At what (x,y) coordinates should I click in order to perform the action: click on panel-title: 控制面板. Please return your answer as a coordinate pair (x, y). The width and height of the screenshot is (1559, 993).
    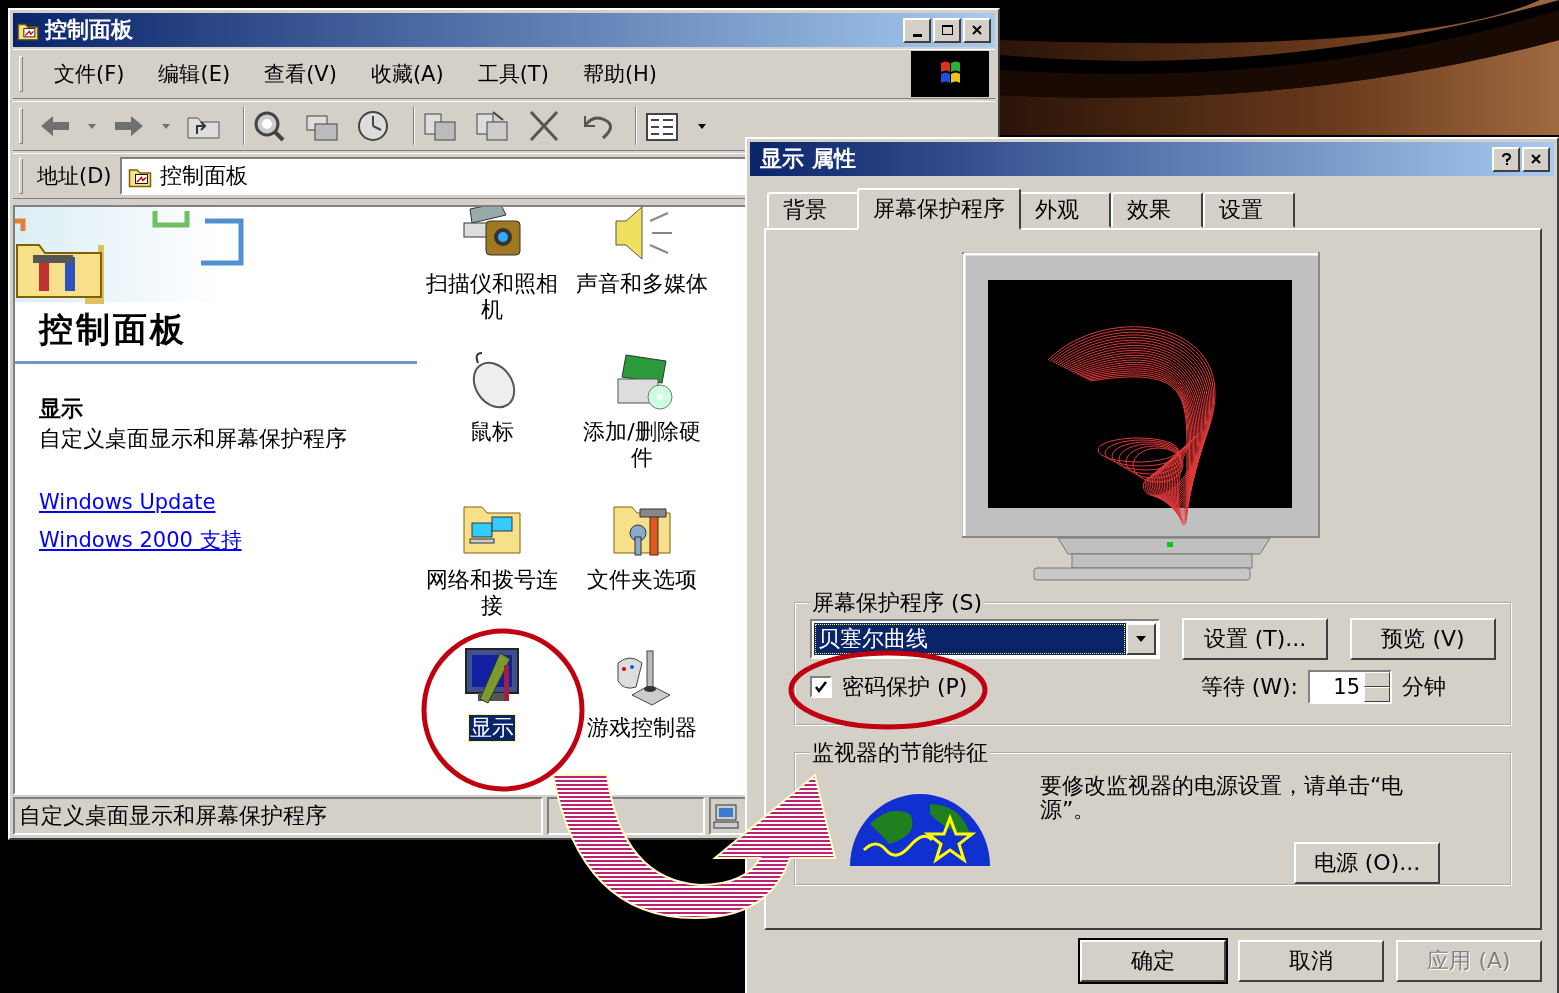
    Looking at the image, I should click on (113, 329).